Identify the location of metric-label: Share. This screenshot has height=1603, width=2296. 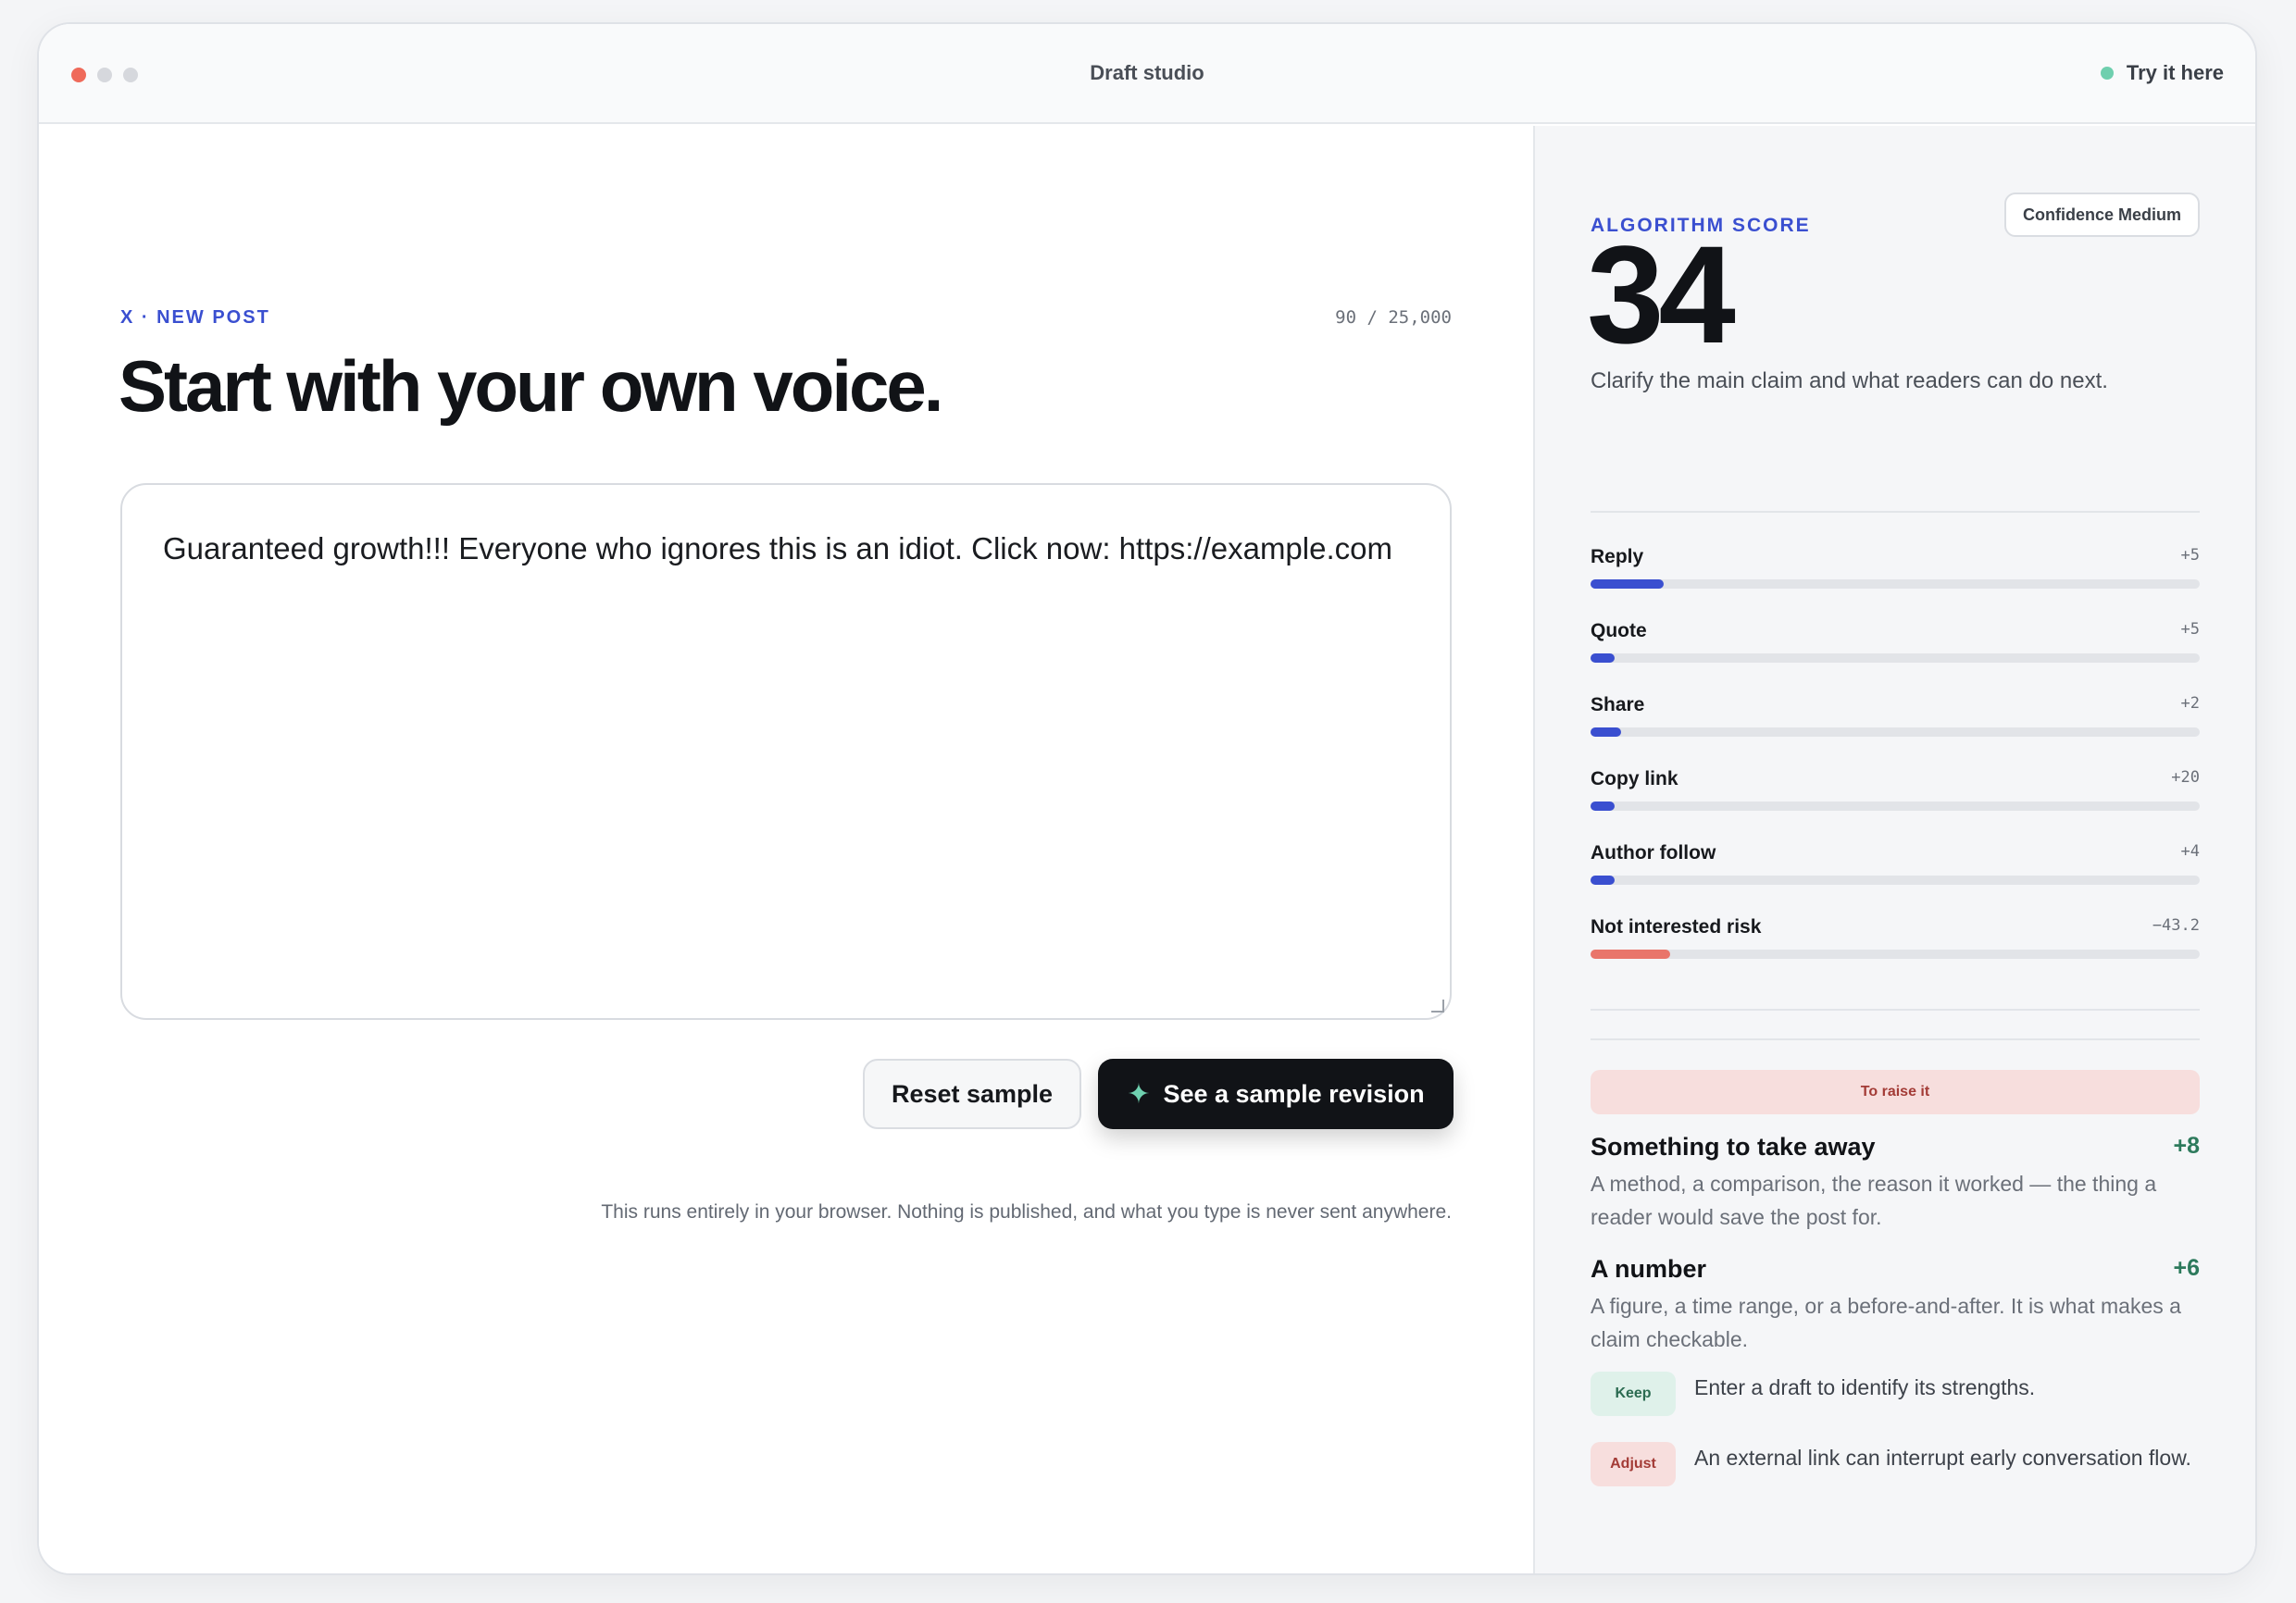
(1618, 704).